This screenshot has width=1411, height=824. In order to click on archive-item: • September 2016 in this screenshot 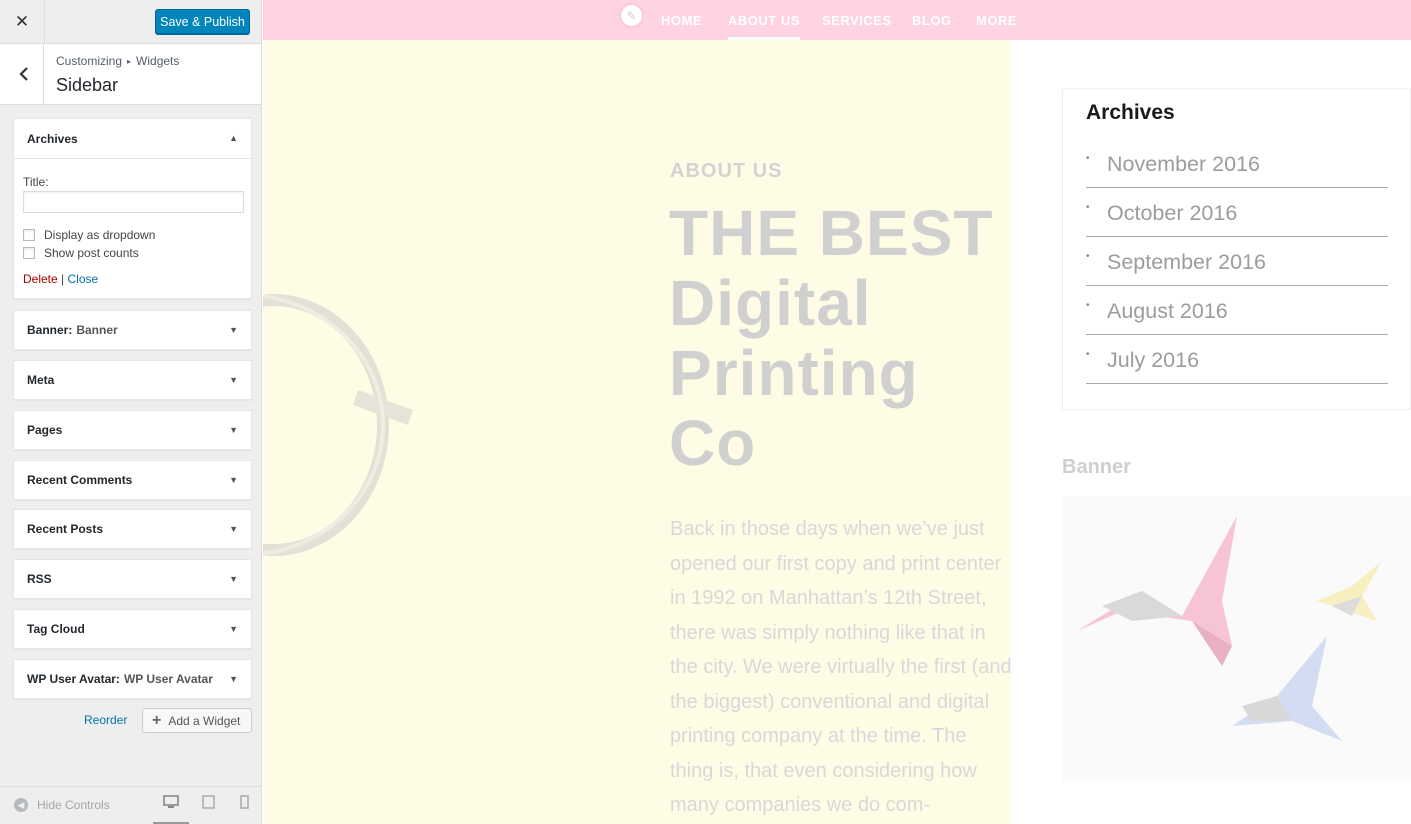, I will do `click(1237, 261)`.